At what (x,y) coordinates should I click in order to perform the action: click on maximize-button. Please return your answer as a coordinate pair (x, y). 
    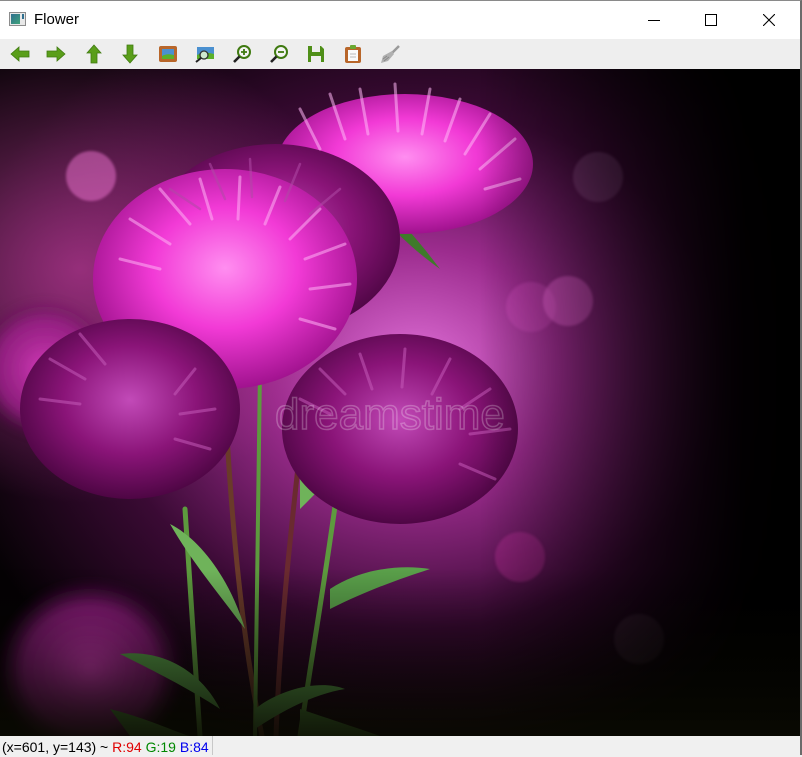
    Looking at the image, I should click on (711, 20).